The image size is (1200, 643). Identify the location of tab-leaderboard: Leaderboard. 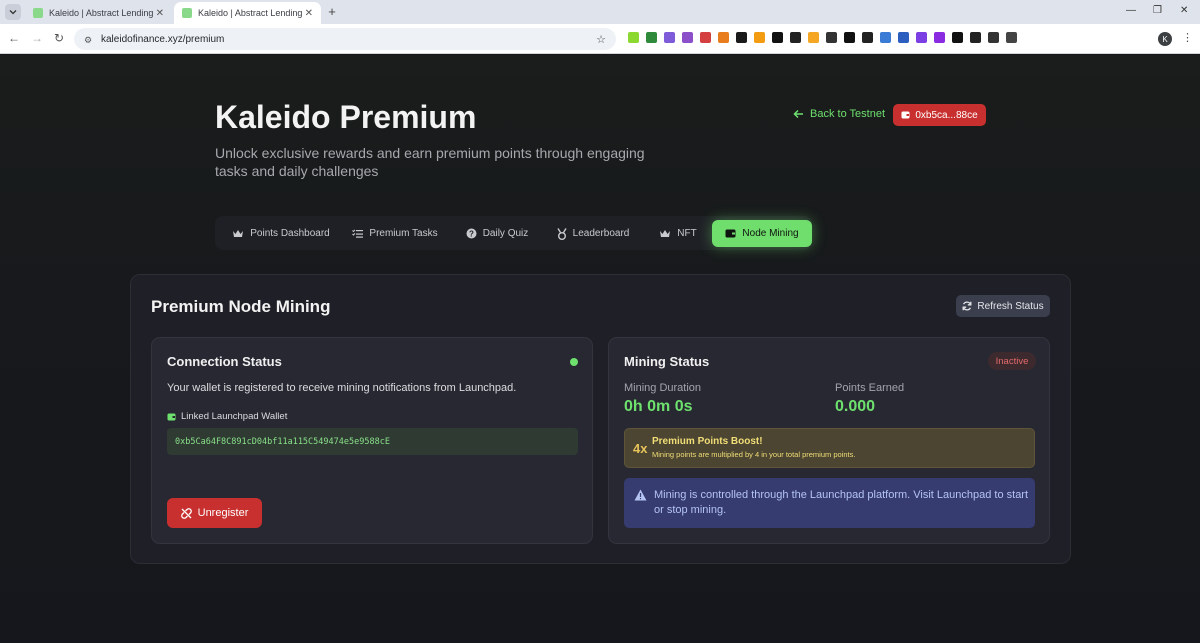
(593, 233).